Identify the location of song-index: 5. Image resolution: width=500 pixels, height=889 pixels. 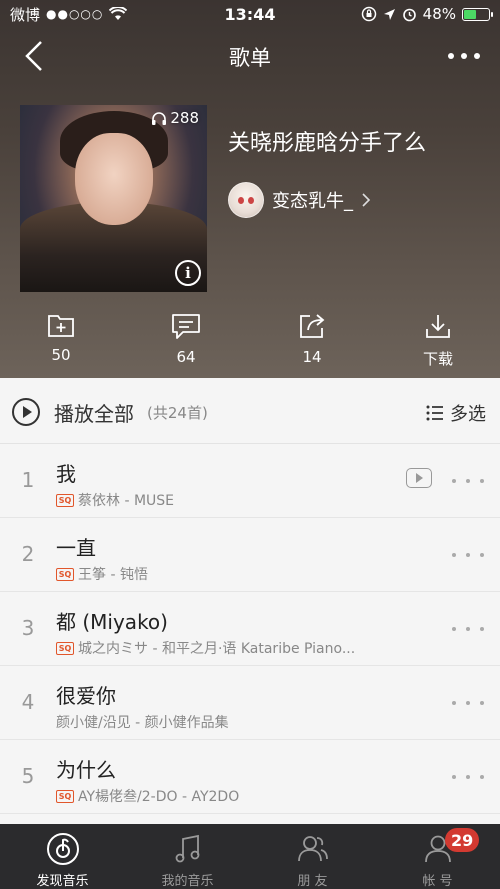
(28, 776).